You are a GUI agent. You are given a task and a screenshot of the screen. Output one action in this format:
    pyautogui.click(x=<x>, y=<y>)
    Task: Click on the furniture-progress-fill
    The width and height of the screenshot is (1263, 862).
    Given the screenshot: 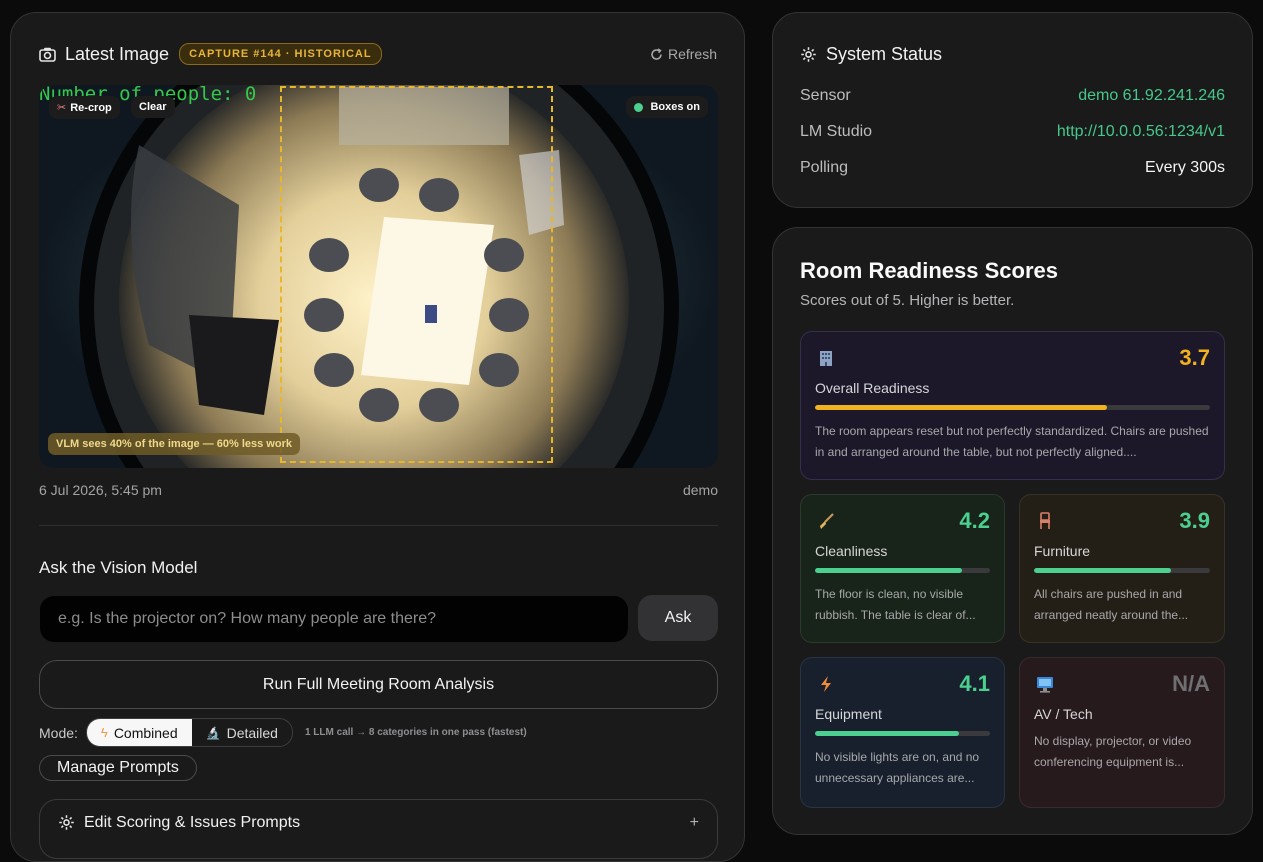 What is the action you would take?
    pyautogui.click(x=1103, y=570)
    